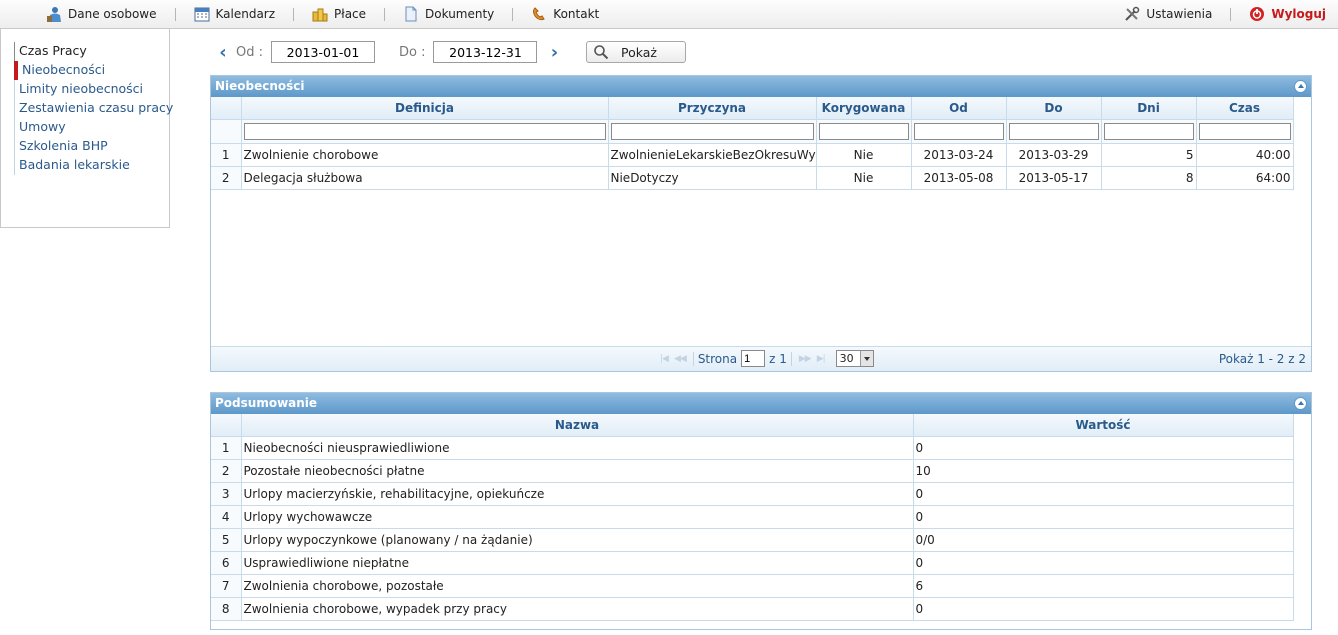  Describe the element at coordinates (577, 471) in the screenshot. I see `cell-name: Pozostałe nieobecności płatne` at that location.